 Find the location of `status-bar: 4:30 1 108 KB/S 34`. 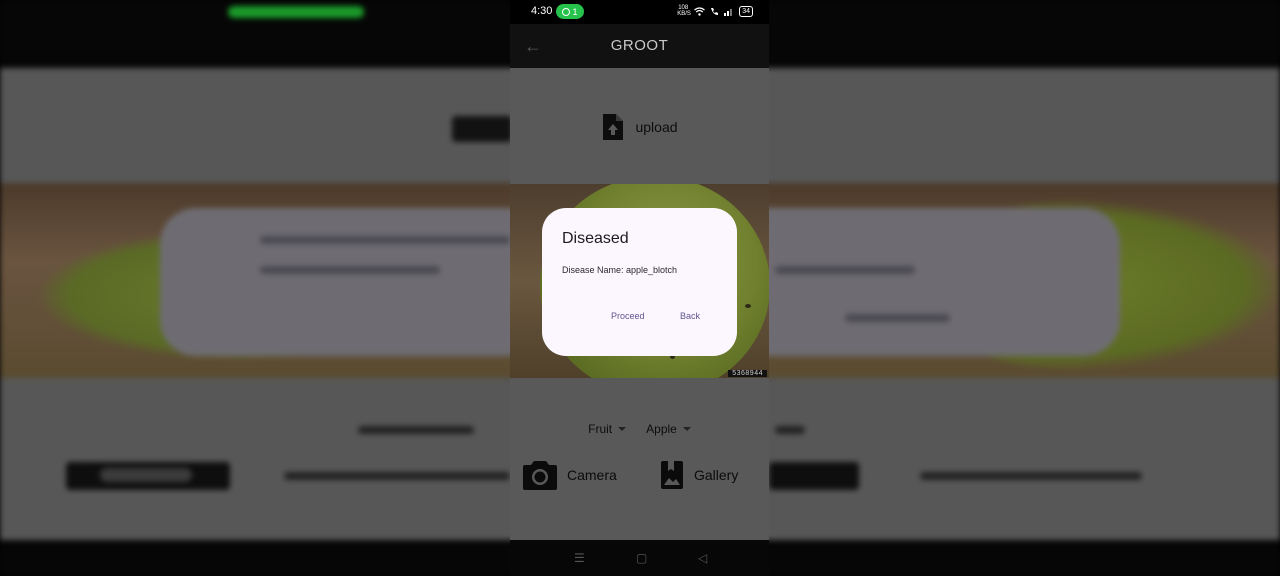

status-bar: 4:30 1 108 KB/S 34 is located at coordinates (639, 12).